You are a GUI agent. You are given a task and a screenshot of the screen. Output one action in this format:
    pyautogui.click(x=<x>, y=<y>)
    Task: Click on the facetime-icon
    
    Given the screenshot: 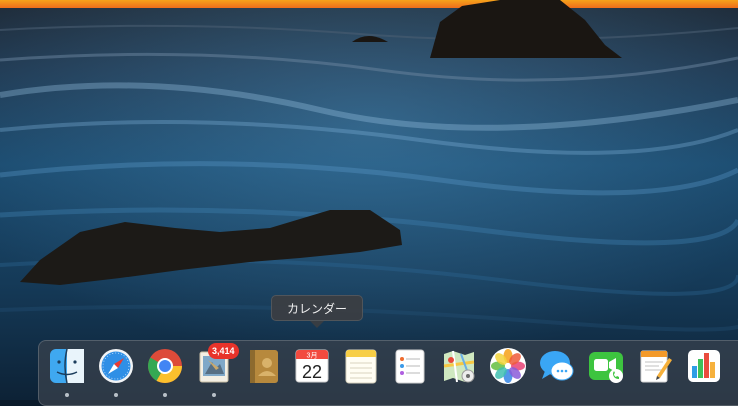 What is the action you would take?
    pyautogui.click(x=606, y=367)
    